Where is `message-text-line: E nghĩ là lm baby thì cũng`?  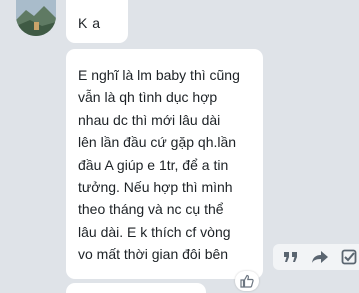 message-text-line: E nghĩ là lm baby thì cũng is located at coordinates (159, 75).